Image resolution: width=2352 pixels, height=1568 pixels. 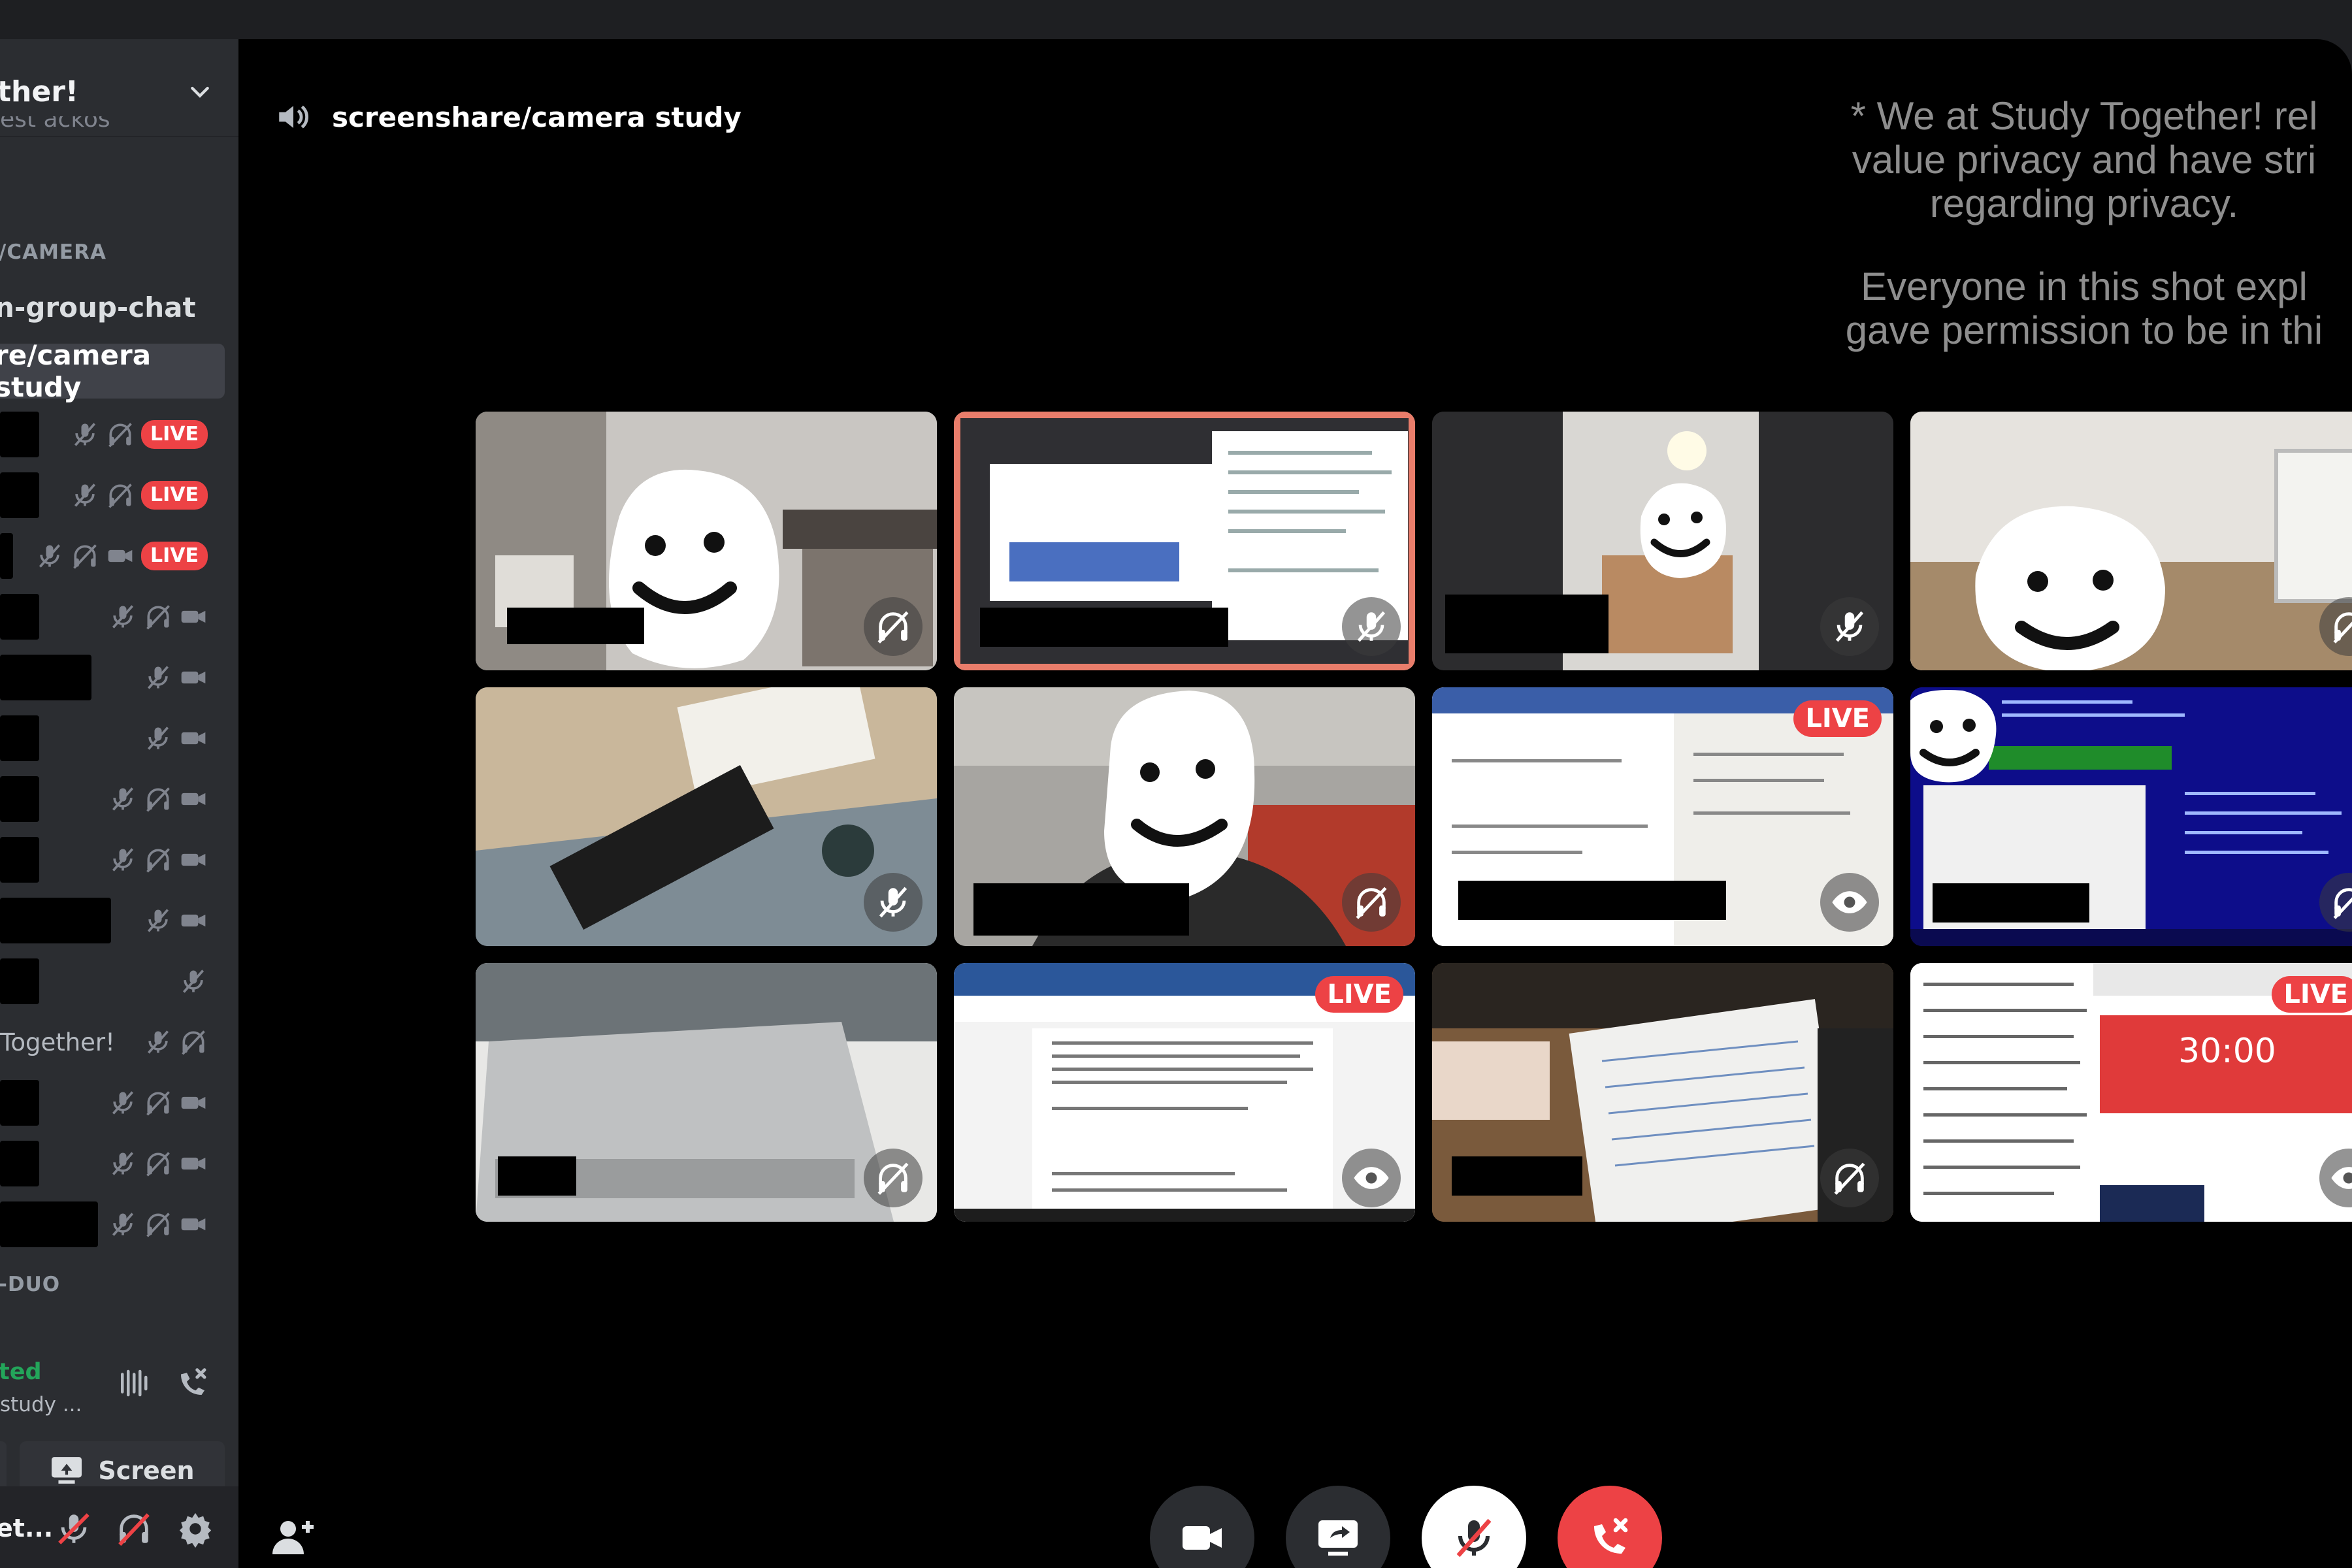 What do you see at coordinates (112, 371) in the screenshot?
I see `channel-camera-study: re/camera study` at bounding box center [112, 371].